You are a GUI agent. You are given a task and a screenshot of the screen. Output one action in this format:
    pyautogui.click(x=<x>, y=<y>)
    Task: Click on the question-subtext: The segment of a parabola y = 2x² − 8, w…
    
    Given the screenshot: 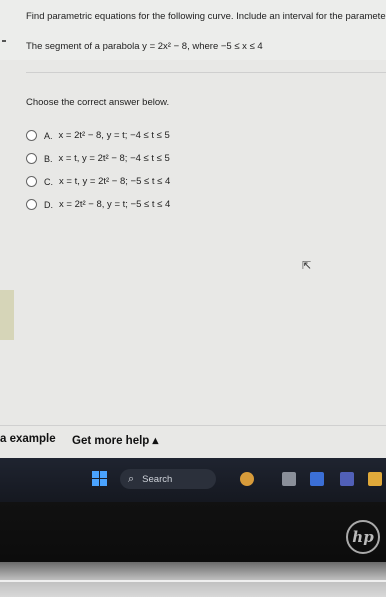 What is the action you would take?
    pyautogui.click(x=144, y=46)
    